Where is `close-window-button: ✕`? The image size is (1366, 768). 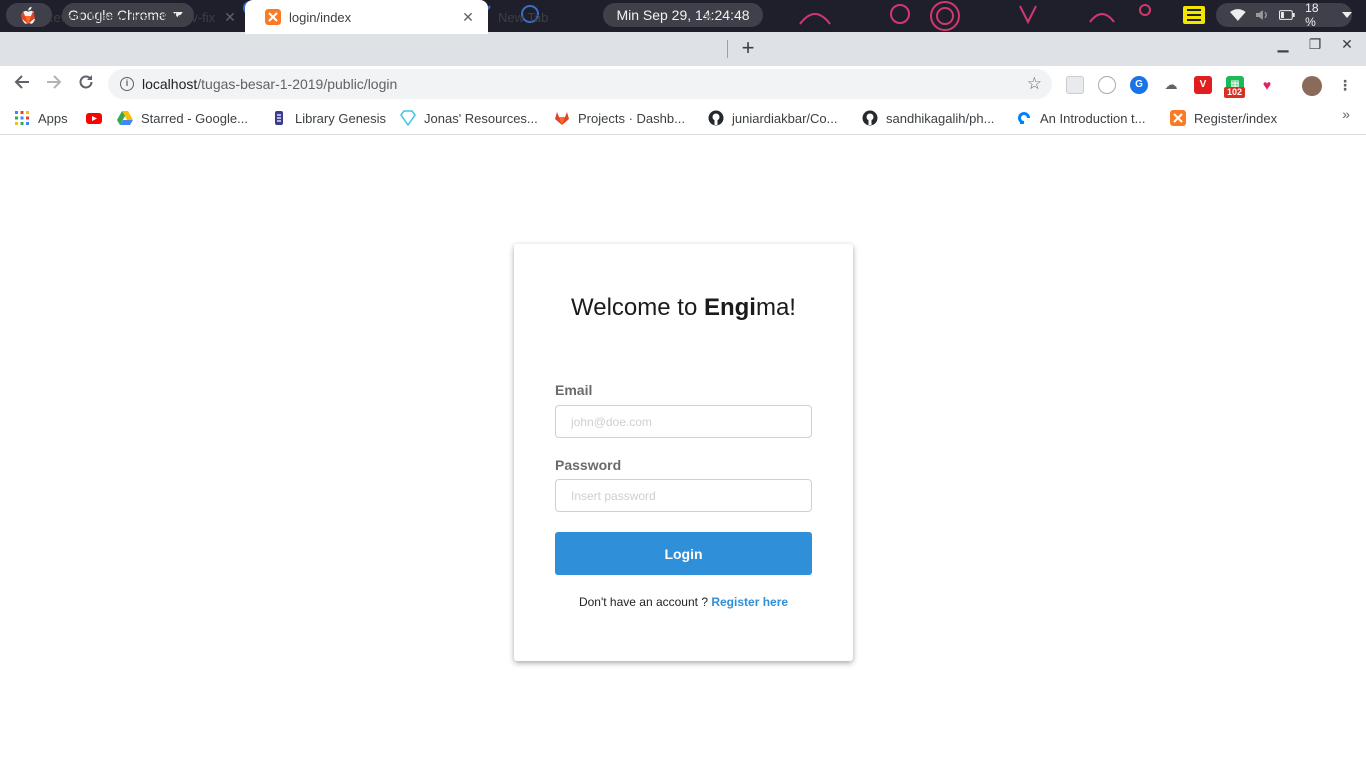
close-window-button: ✕ is located at coordinates (1347, 44).